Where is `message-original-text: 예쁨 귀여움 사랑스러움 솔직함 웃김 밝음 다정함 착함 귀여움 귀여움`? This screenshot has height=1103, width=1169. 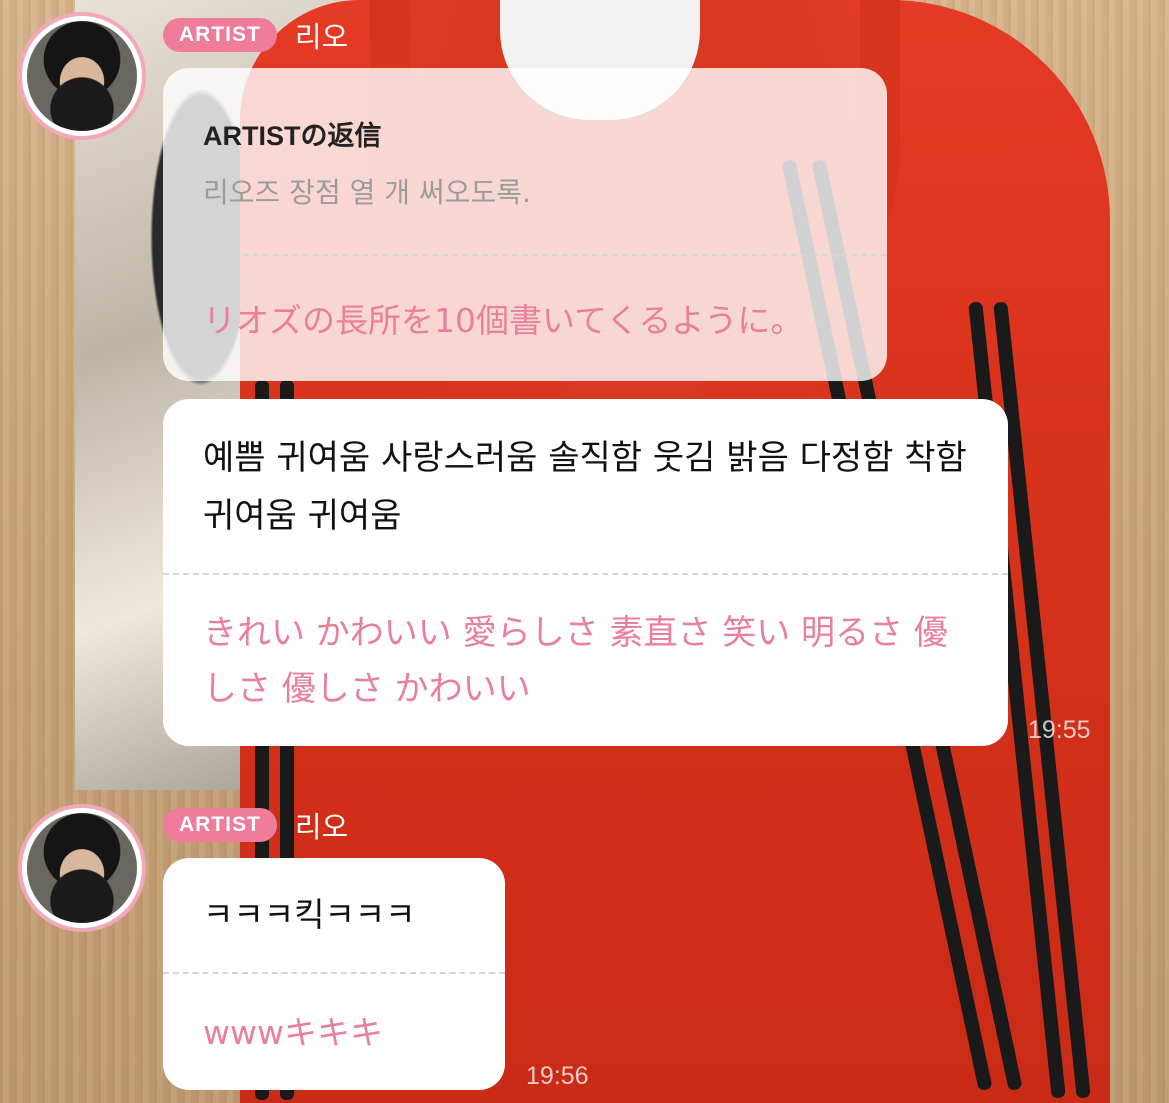 message-original-text: 예쁨 귀여움 사랑스러움 솔직함 웃김 밝음 다정함 착함 귀여움 귀여움 is located at coordinates (585, 487).